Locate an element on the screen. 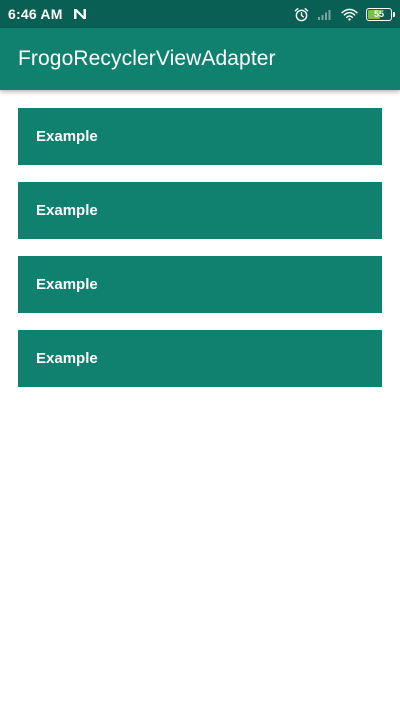  battery-icon: 55 is located at coordinates (380, 14).